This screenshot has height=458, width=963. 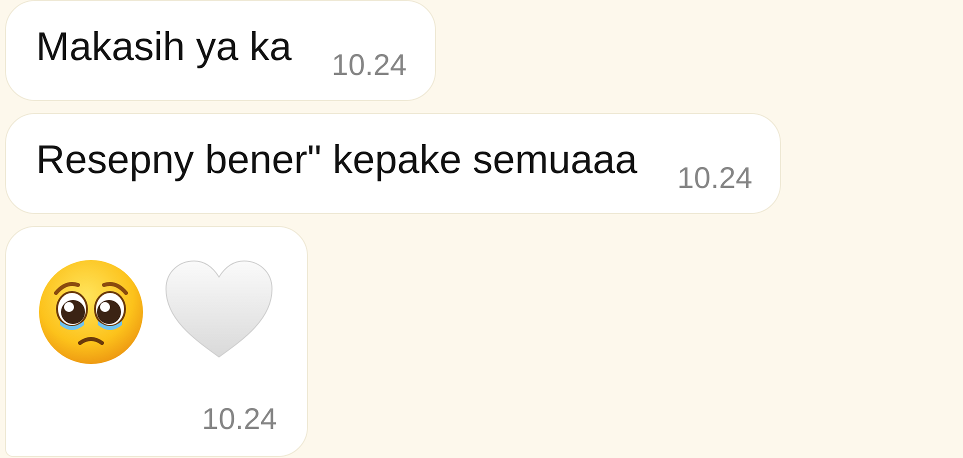 What do you see at coordinates (91, 312) in the screenshot?
I see `pleading-face-icon` at bounding box center [91, 312].